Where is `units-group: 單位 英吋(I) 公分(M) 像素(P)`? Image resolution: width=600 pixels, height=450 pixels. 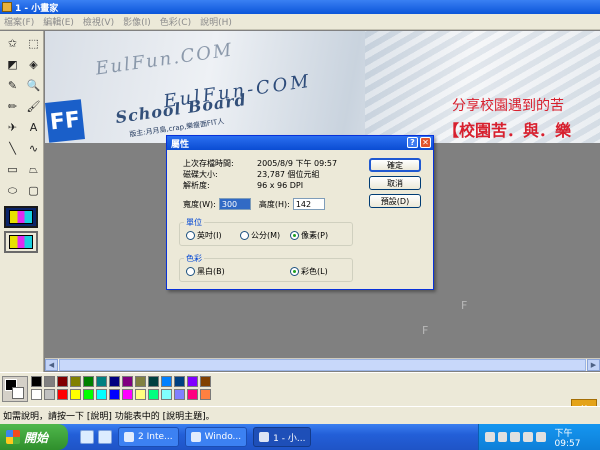
units-group: 單位 英吋(I) 公分(M) 像素(P) is located at coordinates (266, 231).